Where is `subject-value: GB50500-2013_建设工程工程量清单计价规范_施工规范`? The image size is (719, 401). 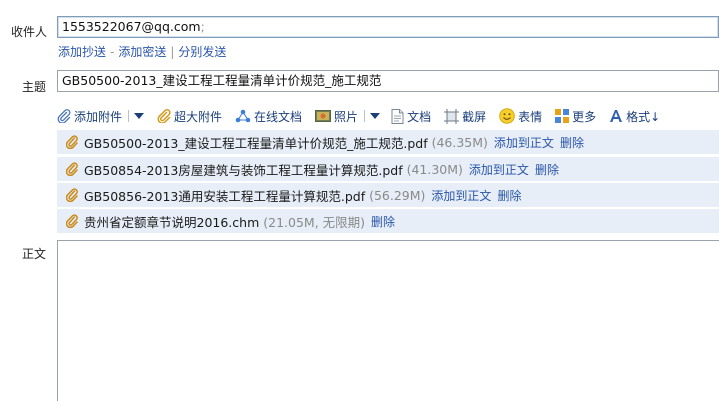 subject-value: GB50500-2013_建设工程工程量清单计价规范_施工规范 is located at coordinates (222, 80).